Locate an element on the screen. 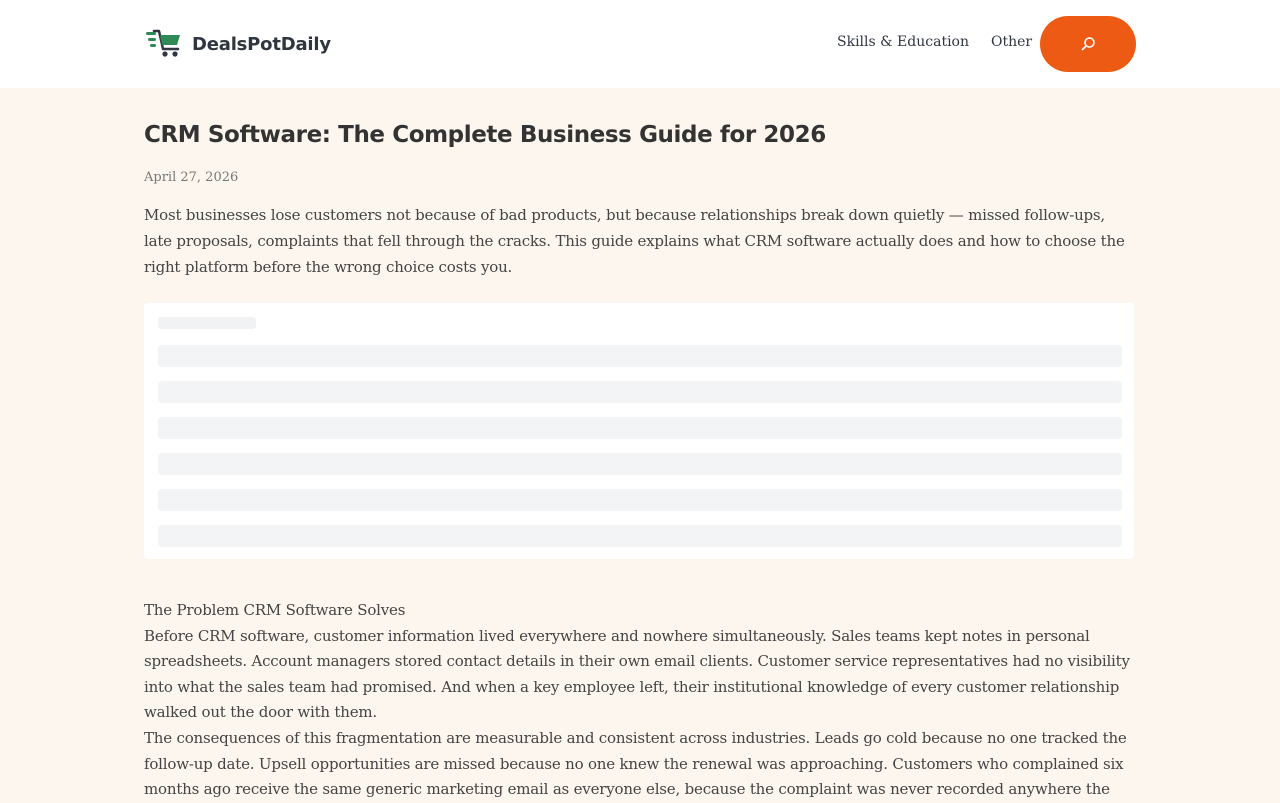 The height and width of the screenshot is (803, 1280). search-button is located at coordinates (1088, 44).